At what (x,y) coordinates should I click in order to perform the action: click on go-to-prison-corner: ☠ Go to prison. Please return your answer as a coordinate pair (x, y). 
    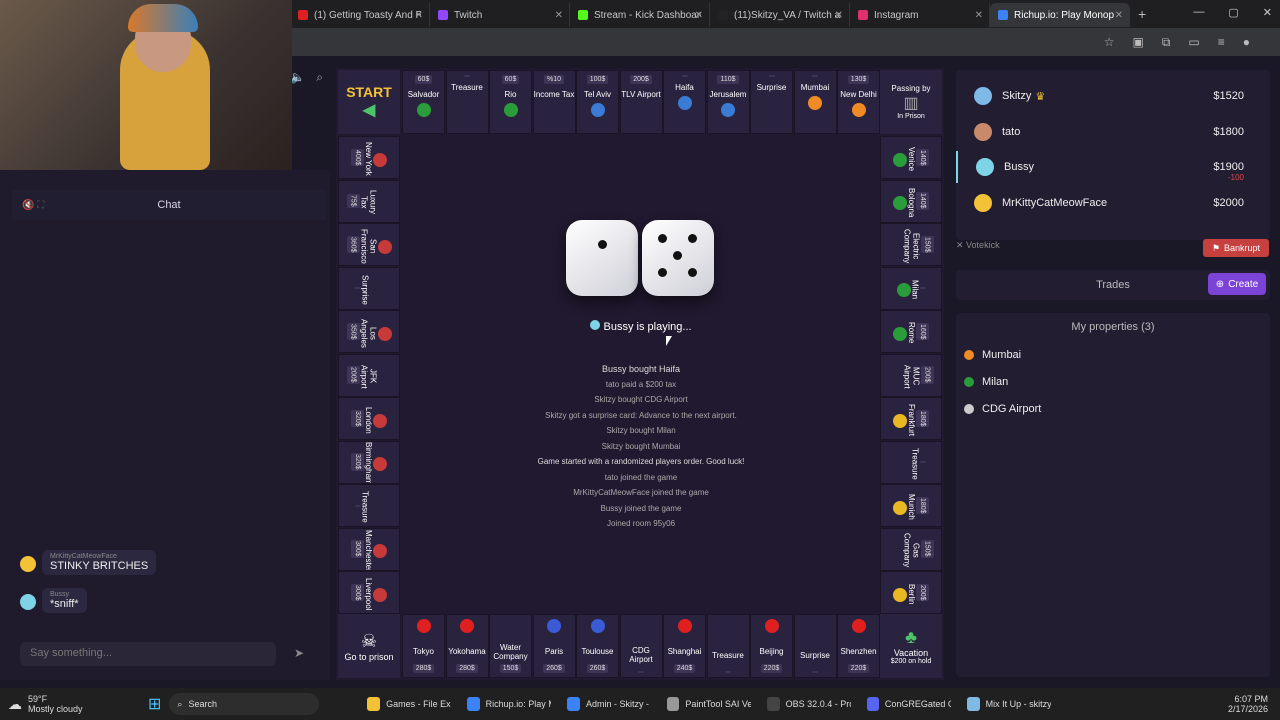
    Looking at the image, I should click on (369, 646).